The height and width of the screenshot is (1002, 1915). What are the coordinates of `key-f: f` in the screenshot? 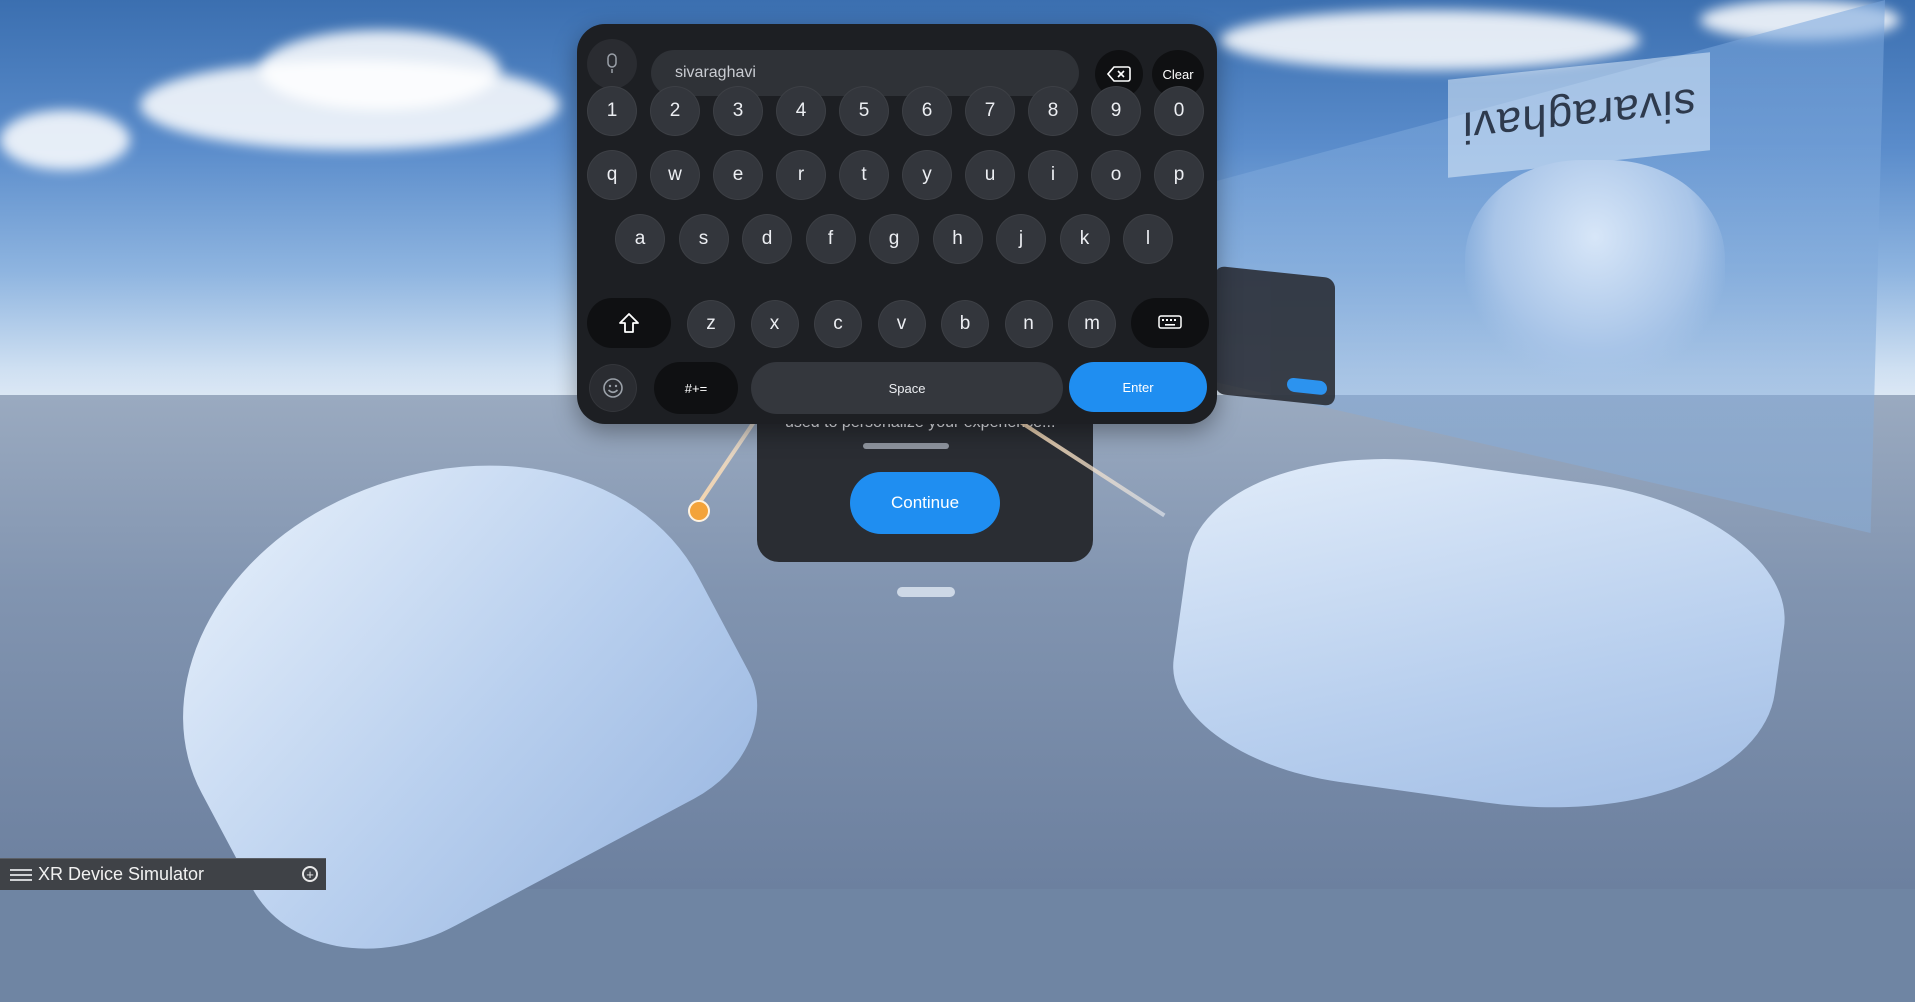 It's located at (830, 239).